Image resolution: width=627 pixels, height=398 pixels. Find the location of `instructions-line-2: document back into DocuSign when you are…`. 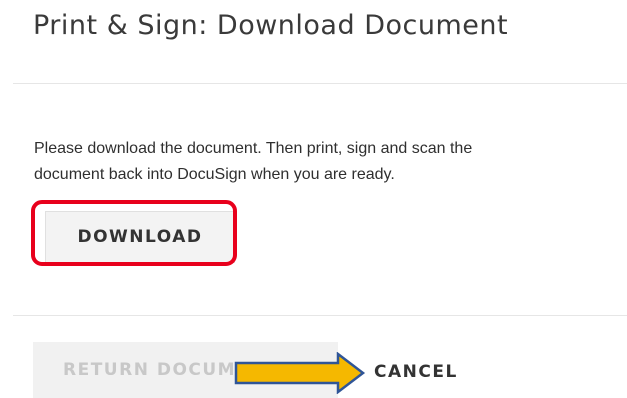

instructions-line-2: document back into DocuSign when you are… is located at coordinates (214, 174).